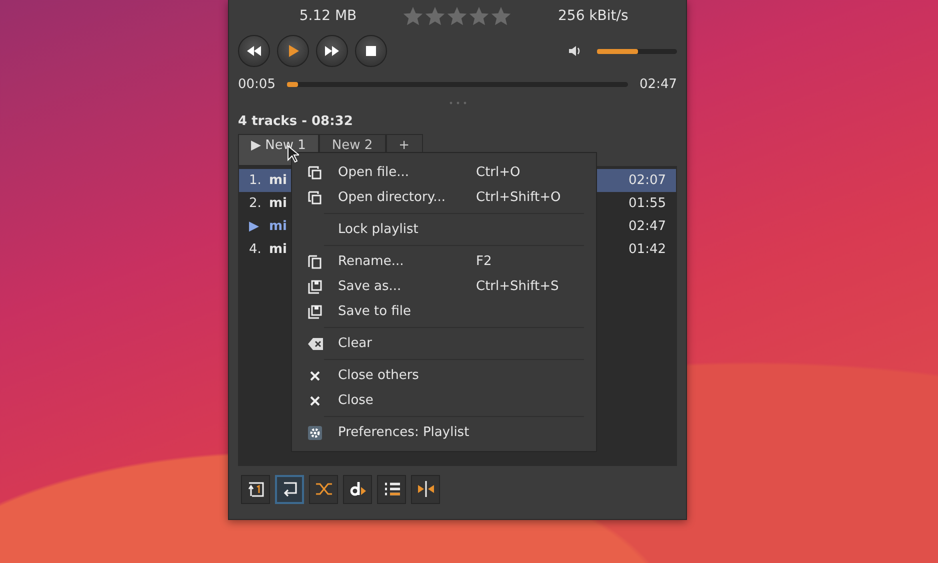 Image resolution: width=938 pixels, height=563 pixels. I want to click on menu-item: Close, so click(444, 400).